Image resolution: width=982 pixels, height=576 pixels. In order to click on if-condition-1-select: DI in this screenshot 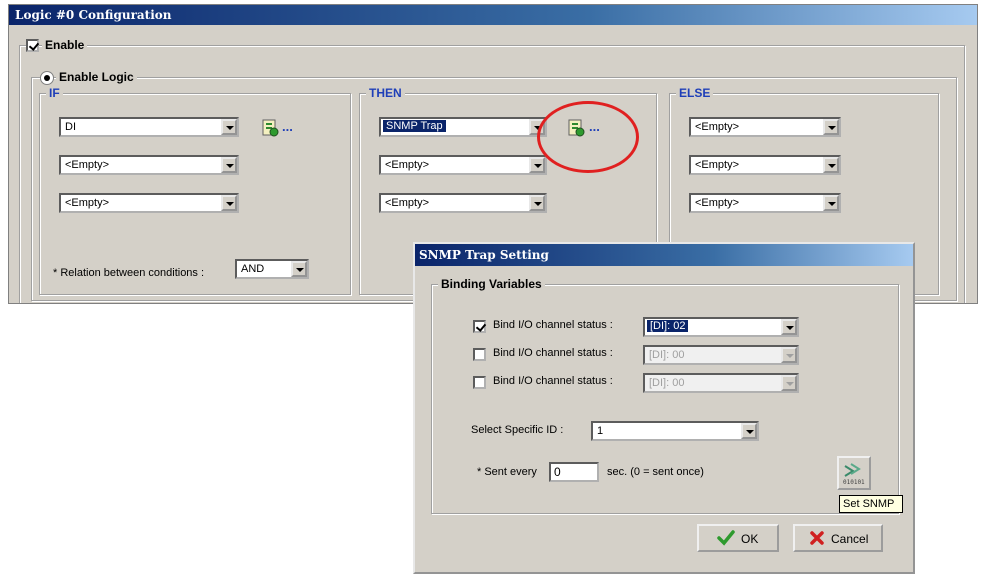, I will do `click(149, 127)`.